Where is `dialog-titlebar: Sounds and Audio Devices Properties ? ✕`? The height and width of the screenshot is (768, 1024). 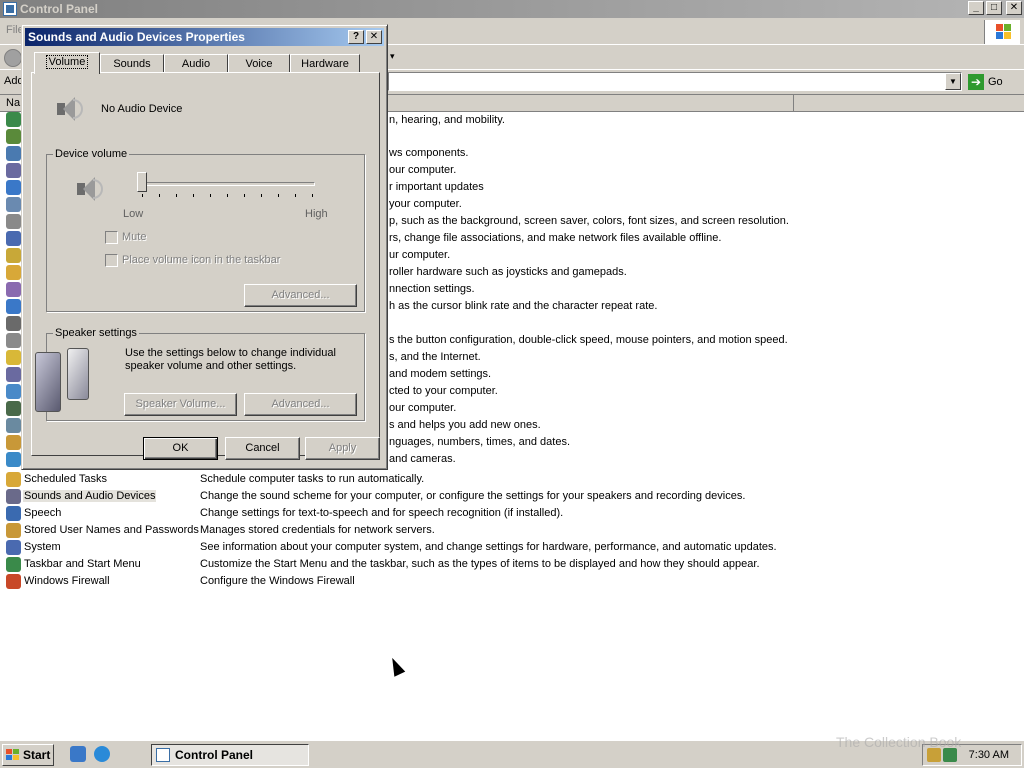 dialog-titlebar: Sounds and Audio Devices Properties ? ✕ is located at coordinates (204, 37).